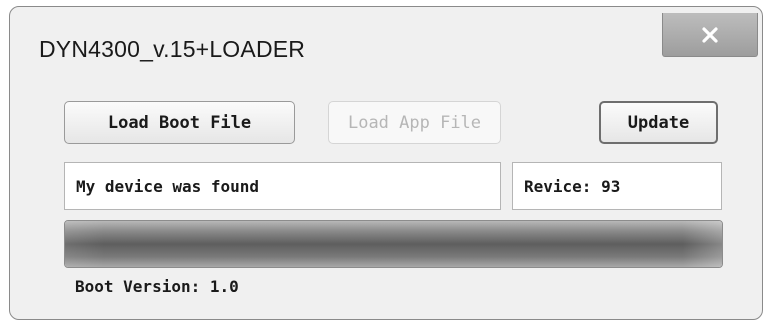 The image size is (773, 323). Describe the element at coordinates (414, 122) in the screenshot. I see `load-app-file-button: Load App File` at that location.